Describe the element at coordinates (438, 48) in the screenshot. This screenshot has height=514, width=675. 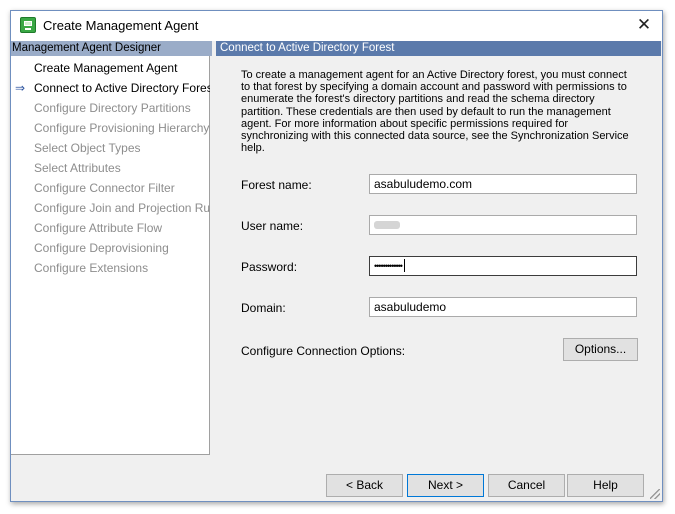
I see `page-header: Connect to Active Directory Forest` at that location.